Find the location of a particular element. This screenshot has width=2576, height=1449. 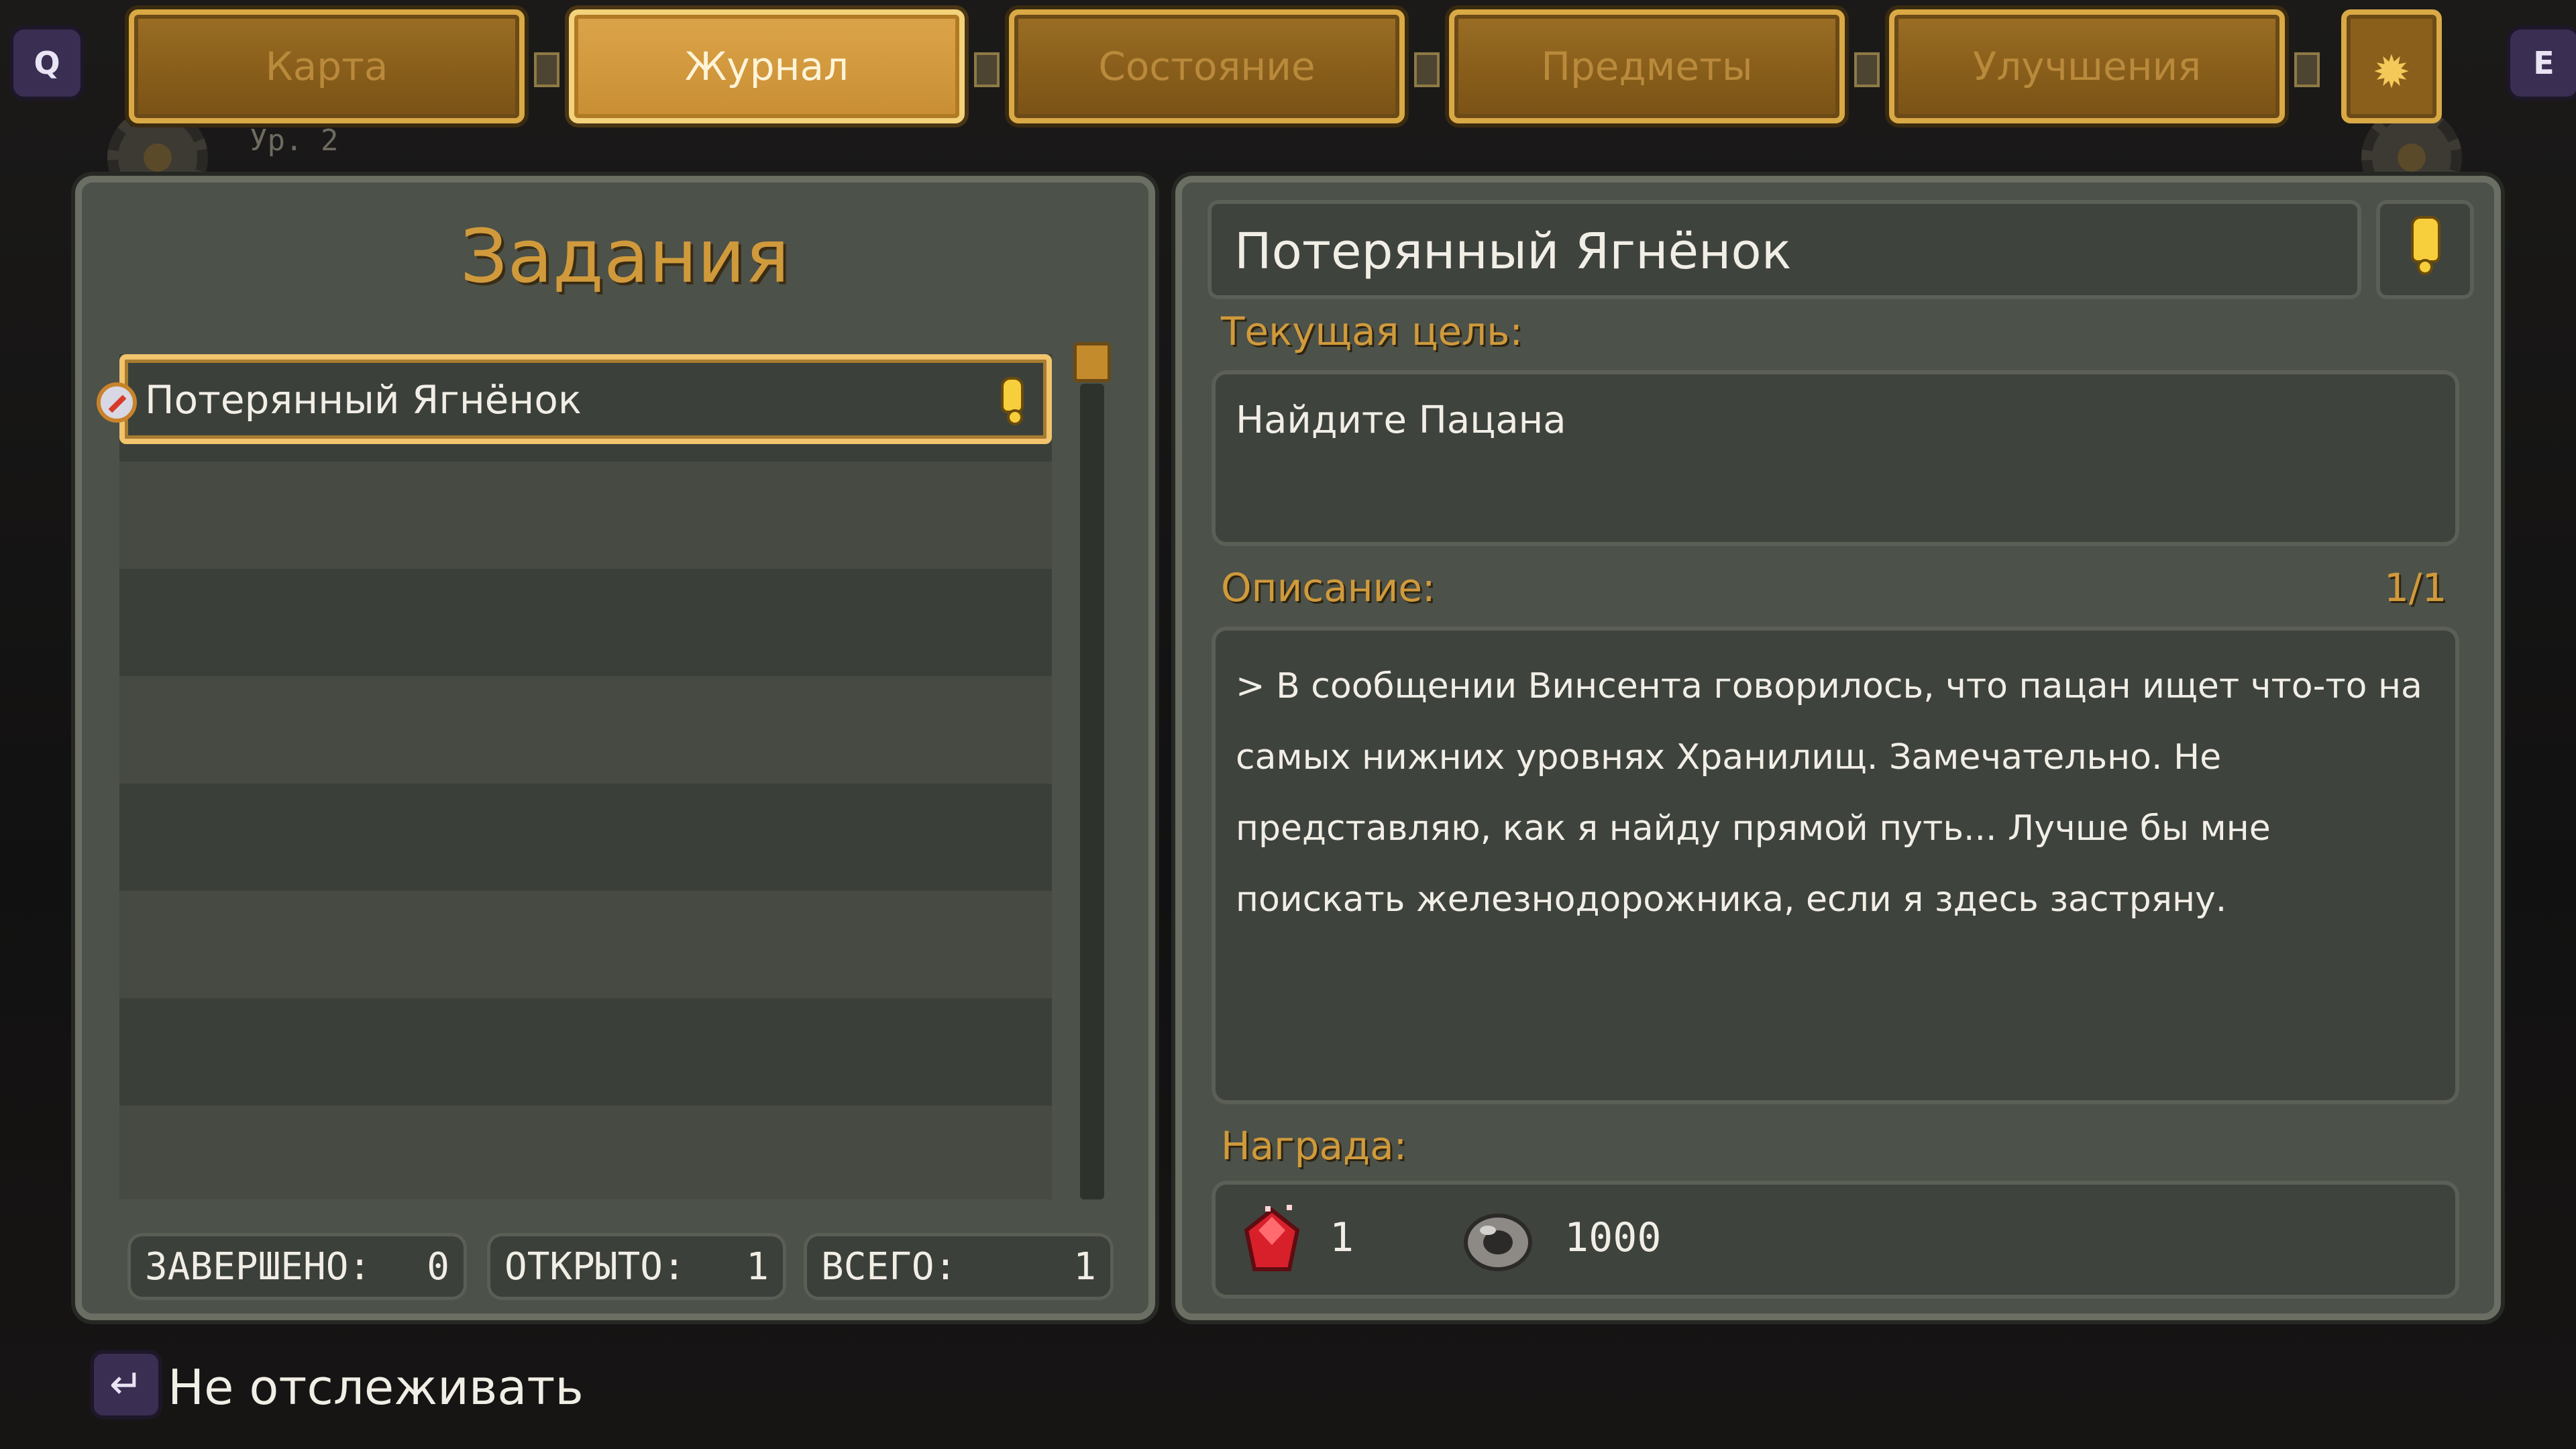

description-label: Описание: is located at coordinates (1328, 587).